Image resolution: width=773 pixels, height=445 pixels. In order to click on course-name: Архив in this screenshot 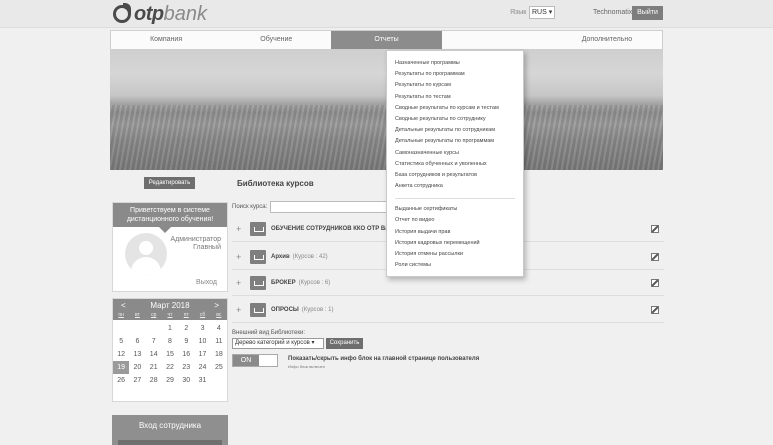, I will do `click(280, 257)`.